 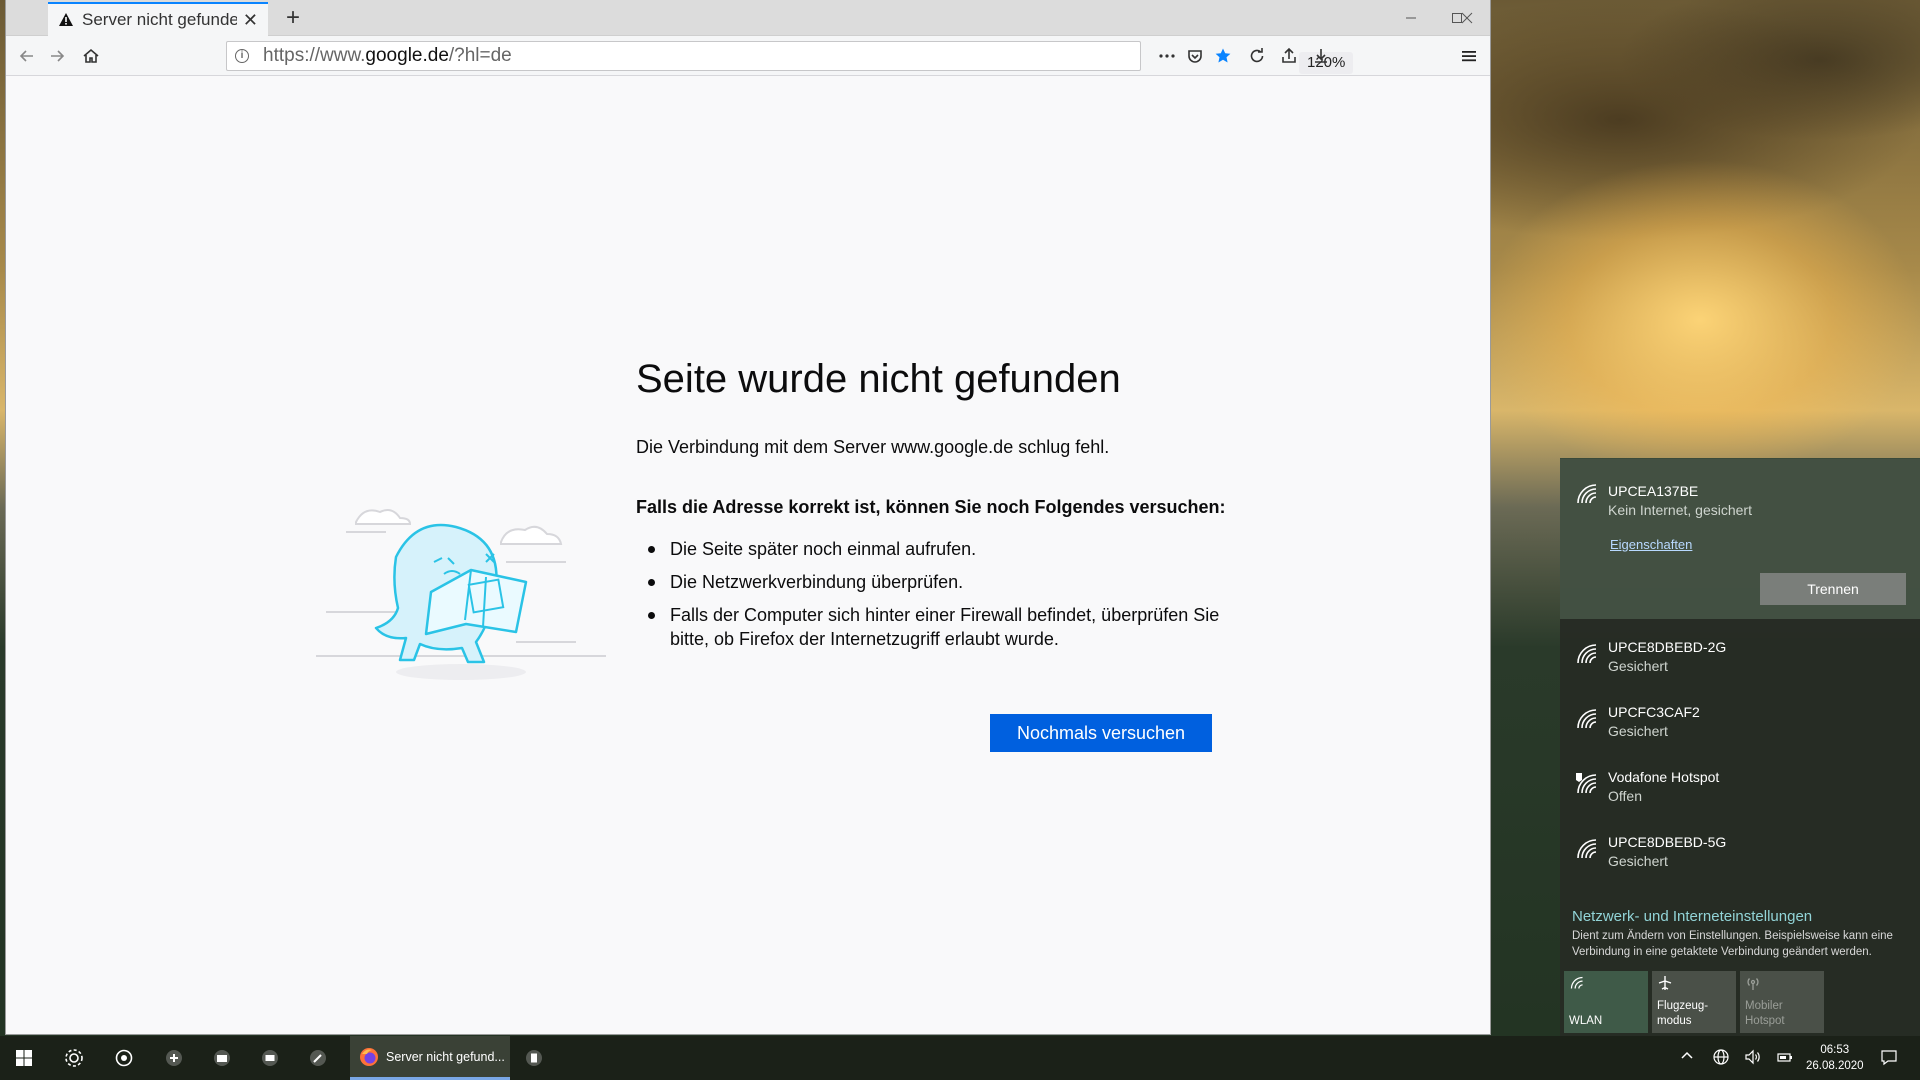 I want to click on error-title: Seite wurde nicht gefunden, so click(x=878, y=379).